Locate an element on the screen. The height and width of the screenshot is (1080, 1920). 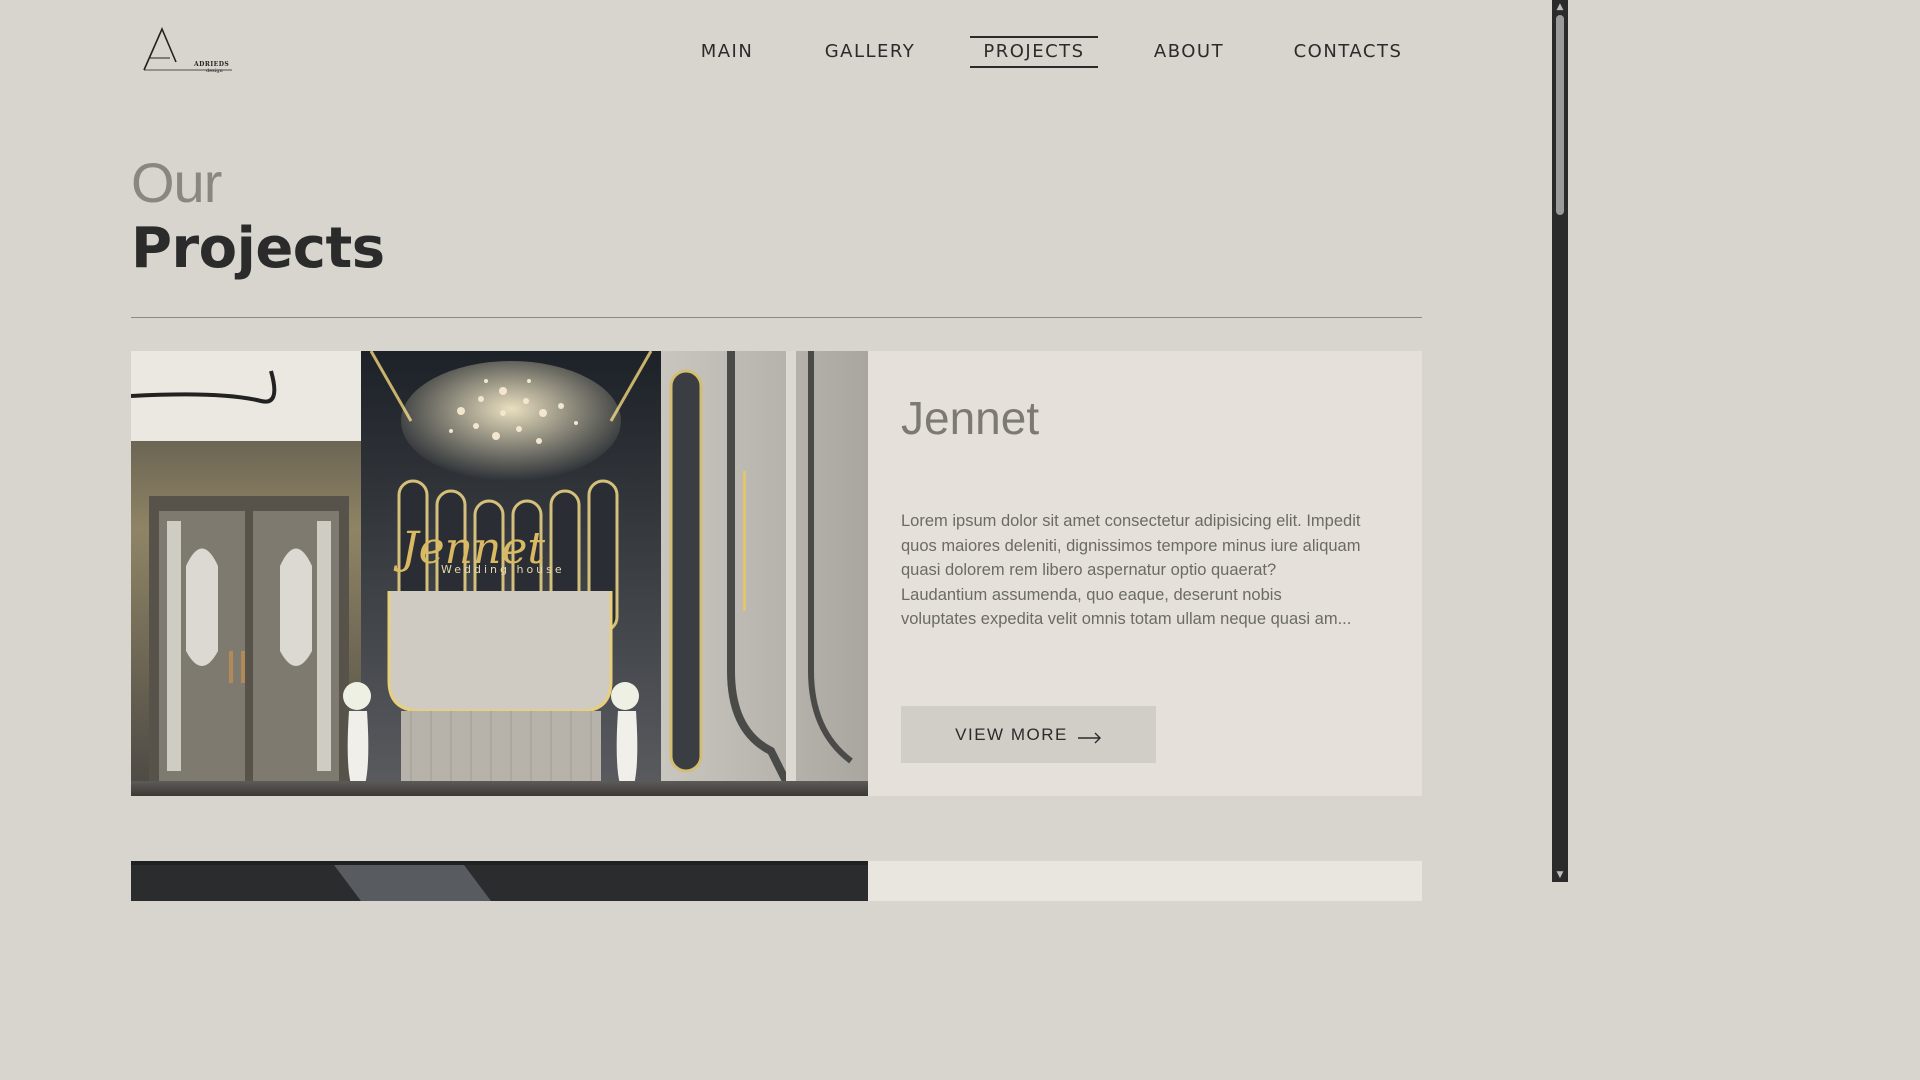
scrollbar-thumb is located at coordinates (1560, 115).